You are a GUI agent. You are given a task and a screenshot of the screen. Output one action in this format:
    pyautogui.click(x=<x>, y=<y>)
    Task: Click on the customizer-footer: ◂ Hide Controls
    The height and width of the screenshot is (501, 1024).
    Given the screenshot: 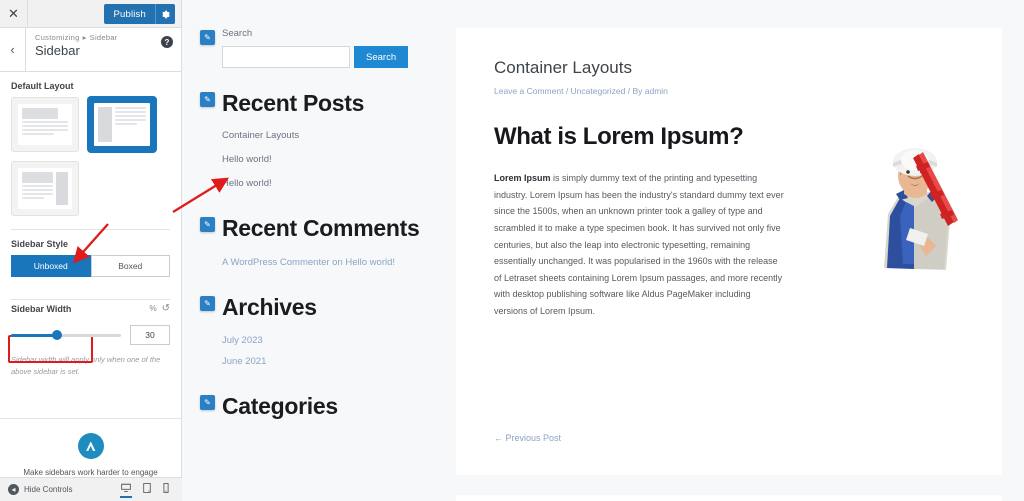 What is the action you would take?
    pyautogui.click(x=91, y=489)
    